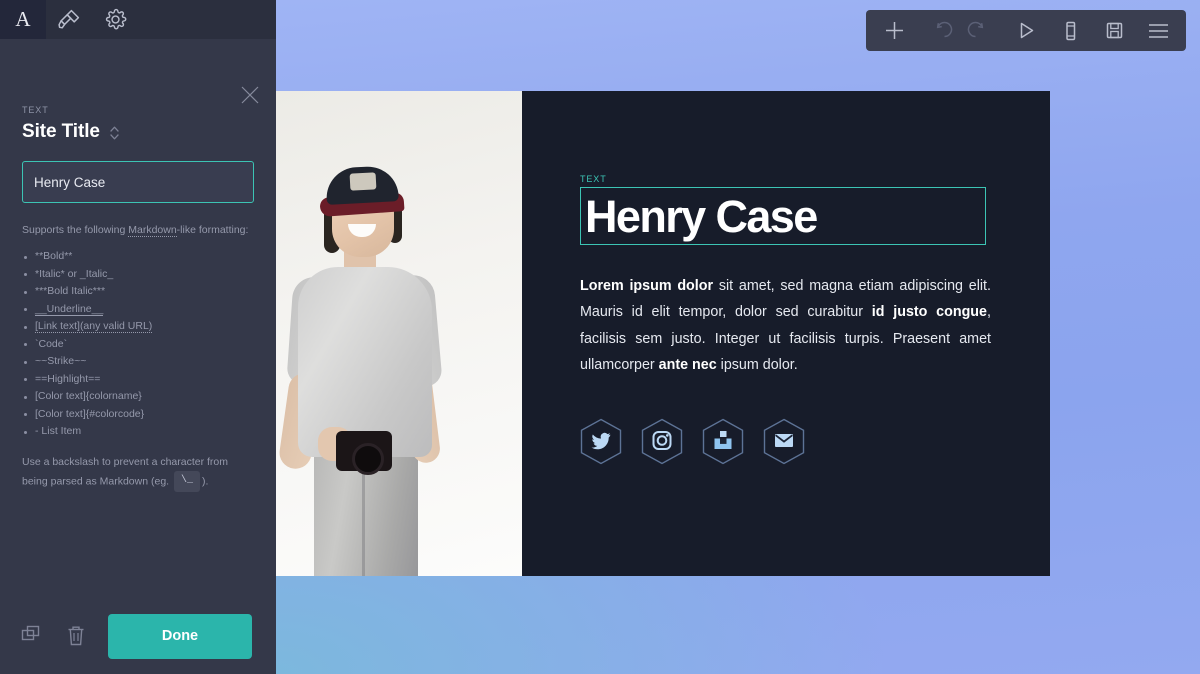 The width and height of the screenshot is (1200, 674). Describe the element at coordinates (69, 309) in the screenshot. I see `md-underline: __Underline__` at that location.